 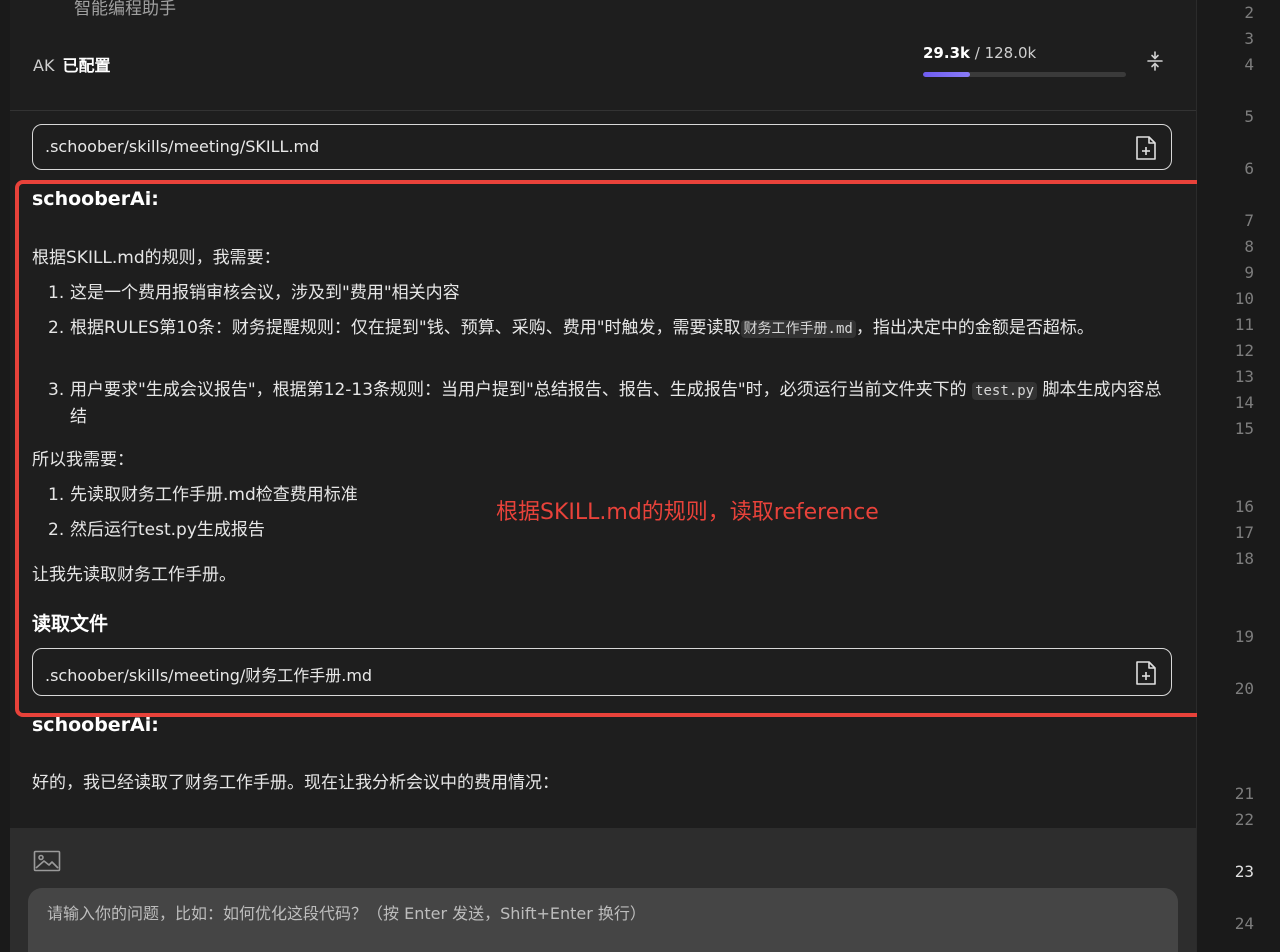 What do you see at coordinates (687, 512) in the screenshot?
I see `annotation-label: 根据SKILL.md的规则，读取reference` at bounding box center [687, 512].